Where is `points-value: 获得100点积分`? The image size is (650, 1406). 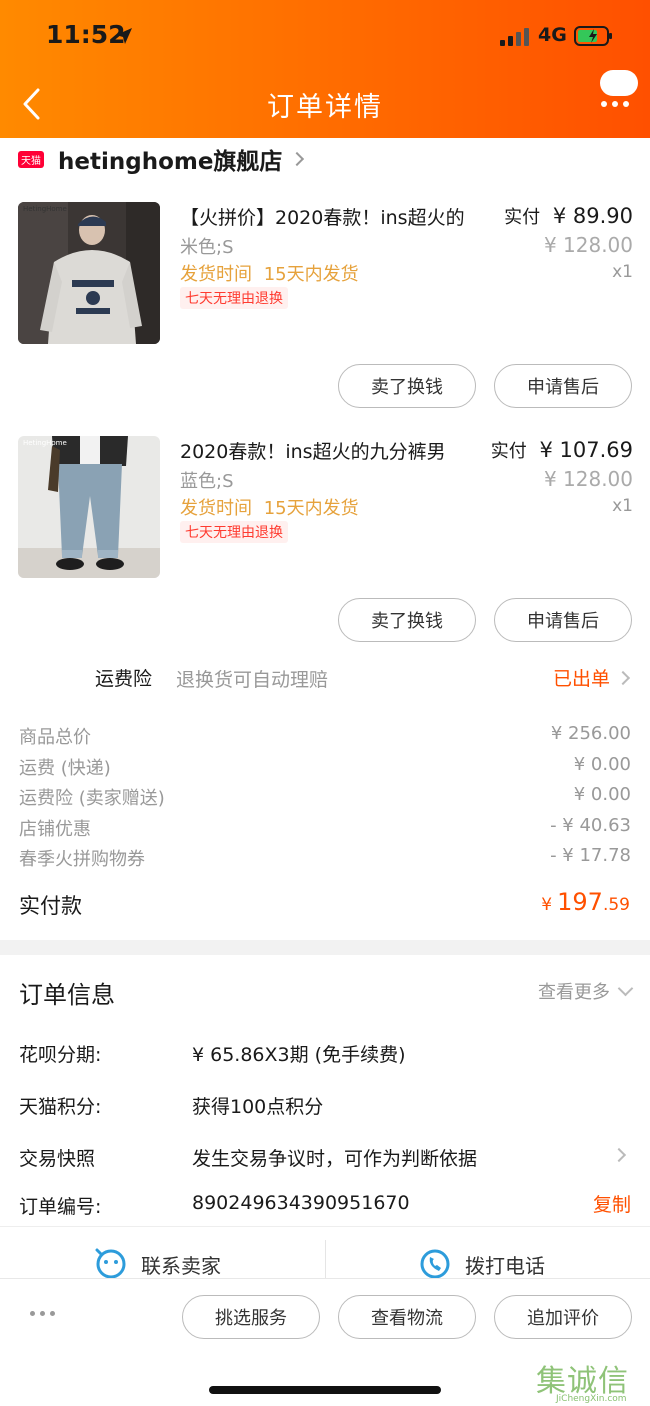 points-value: 获得100点积分 is located at coordinates (258, 1107).